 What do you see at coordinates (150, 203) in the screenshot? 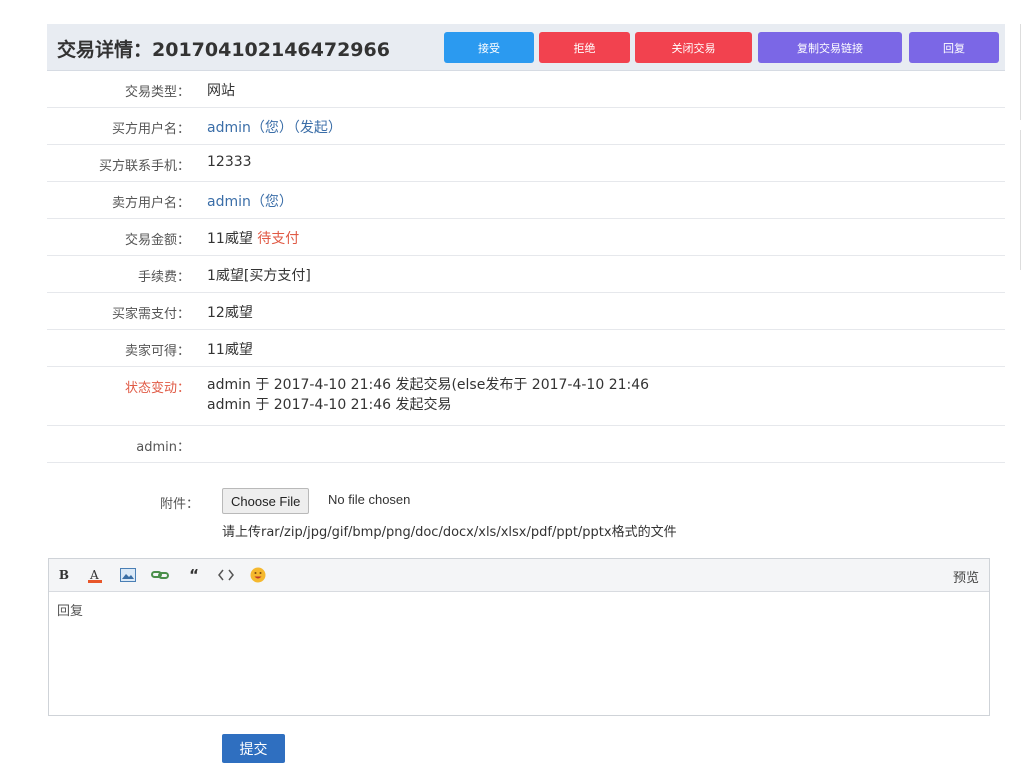
I see `label-seller: 卖方用户名：` at bounding box center [150, 203].